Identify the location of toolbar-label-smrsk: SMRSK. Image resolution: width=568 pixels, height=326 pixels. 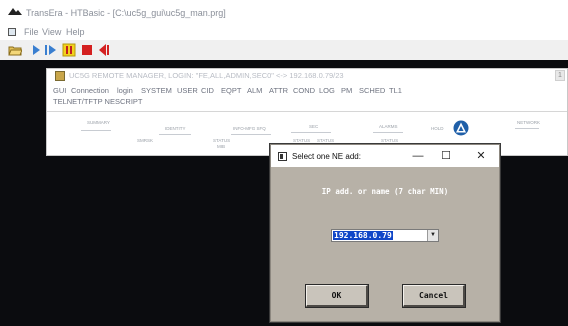
(145, 140).